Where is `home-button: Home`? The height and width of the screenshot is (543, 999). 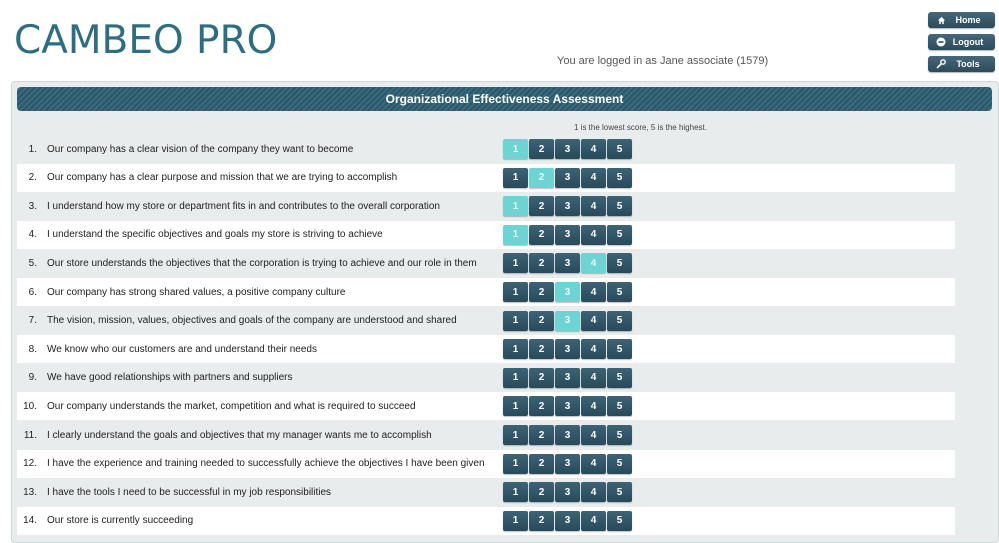
home-button: Home is located at coordinates (961, 20).